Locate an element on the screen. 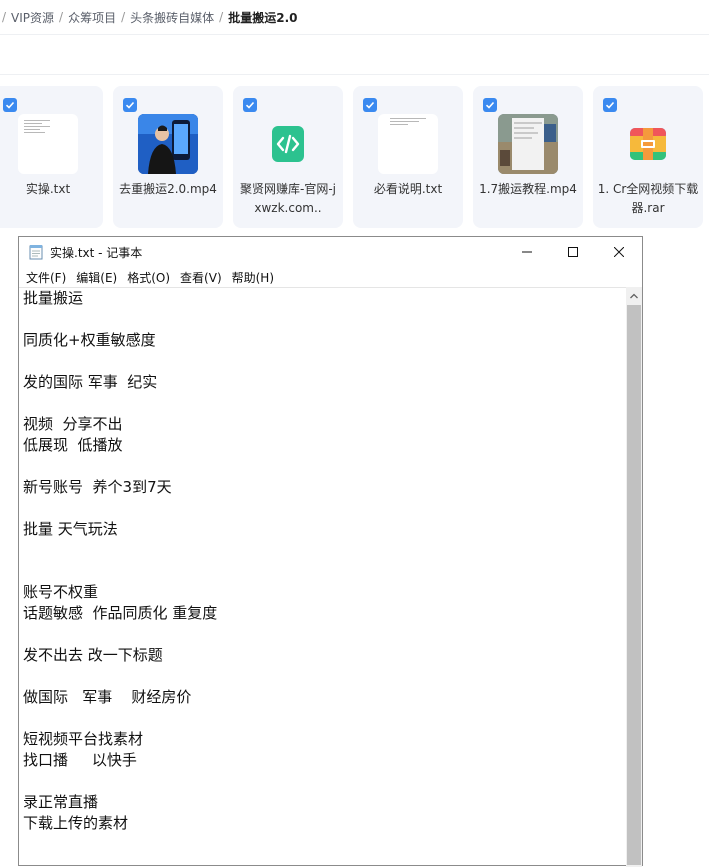 The image size is (709, 868). breadcrumb-crowdfunding: 众筹项目 is located at coordinates (92, 17).